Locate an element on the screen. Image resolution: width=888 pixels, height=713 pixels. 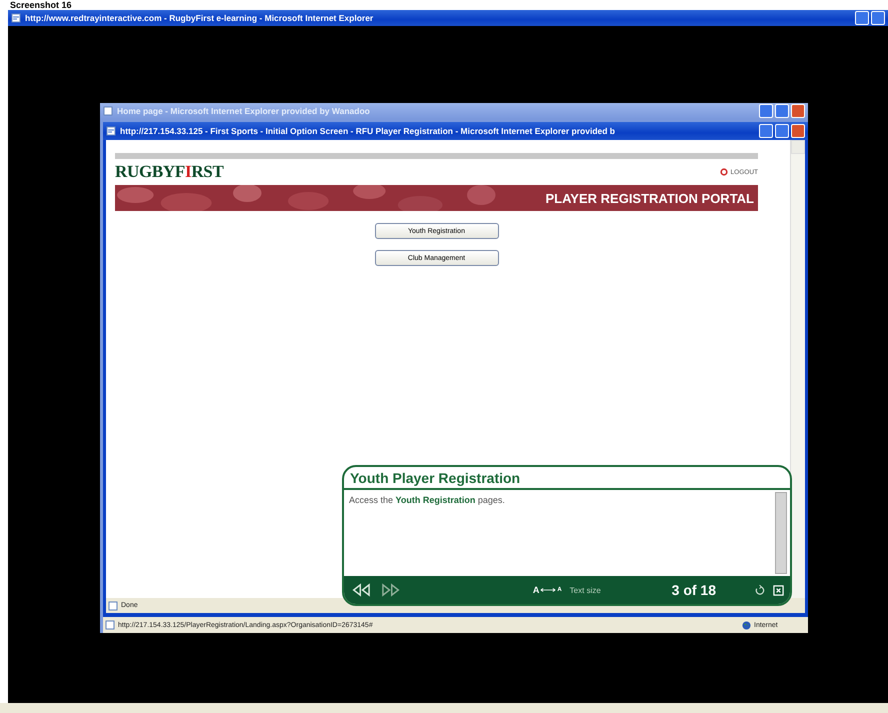
text-size-label: Text size is located at coordinates (585, 590).